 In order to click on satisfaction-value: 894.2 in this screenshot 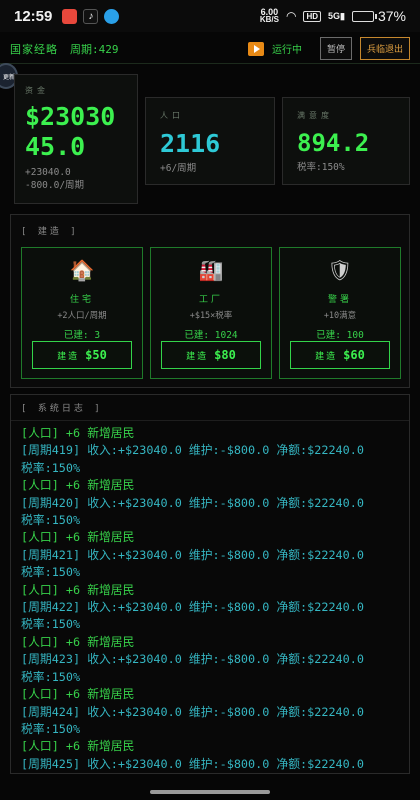, I will do `click(333, 143)`.